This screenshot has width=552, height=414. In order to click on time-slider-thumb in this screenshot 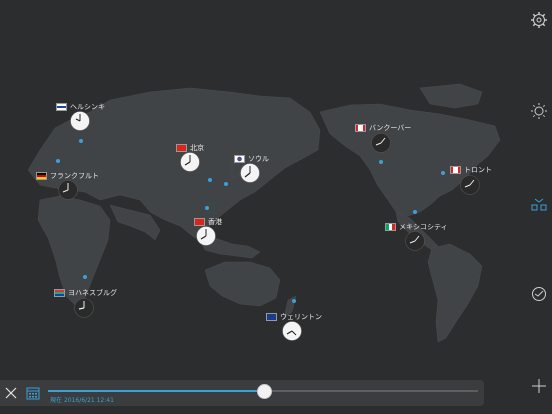, I will do `click(264, 391)`.